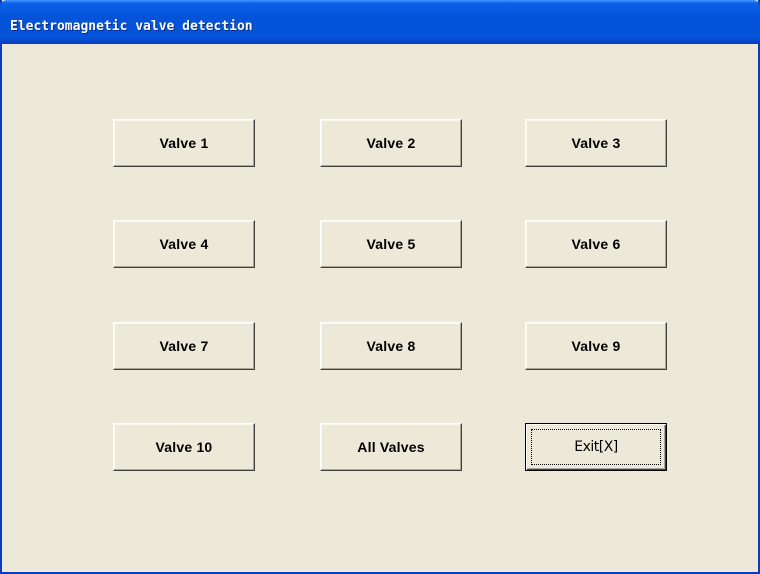 This screenshot has height=574, width=760. What do you see at coordinates (380, 22) in the screenshot?
I see `title-bar: Electromagnetic valve detection` at bounding box center [380, 22].